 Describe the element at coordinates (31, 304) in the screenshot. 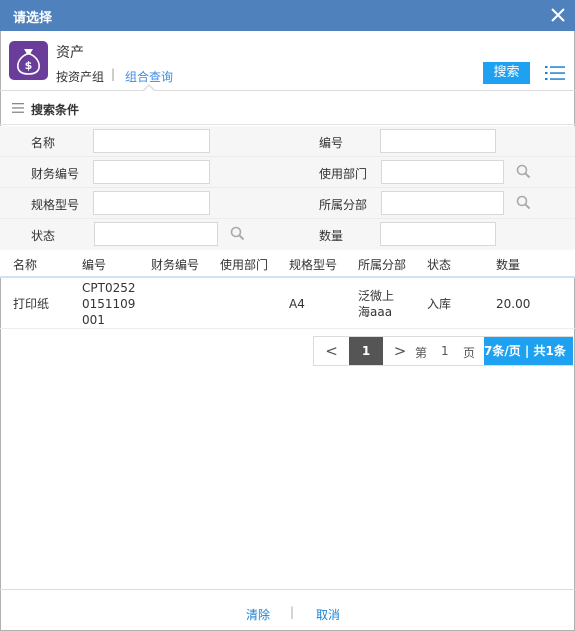

I see `cell-name: 打印纸` at that location.